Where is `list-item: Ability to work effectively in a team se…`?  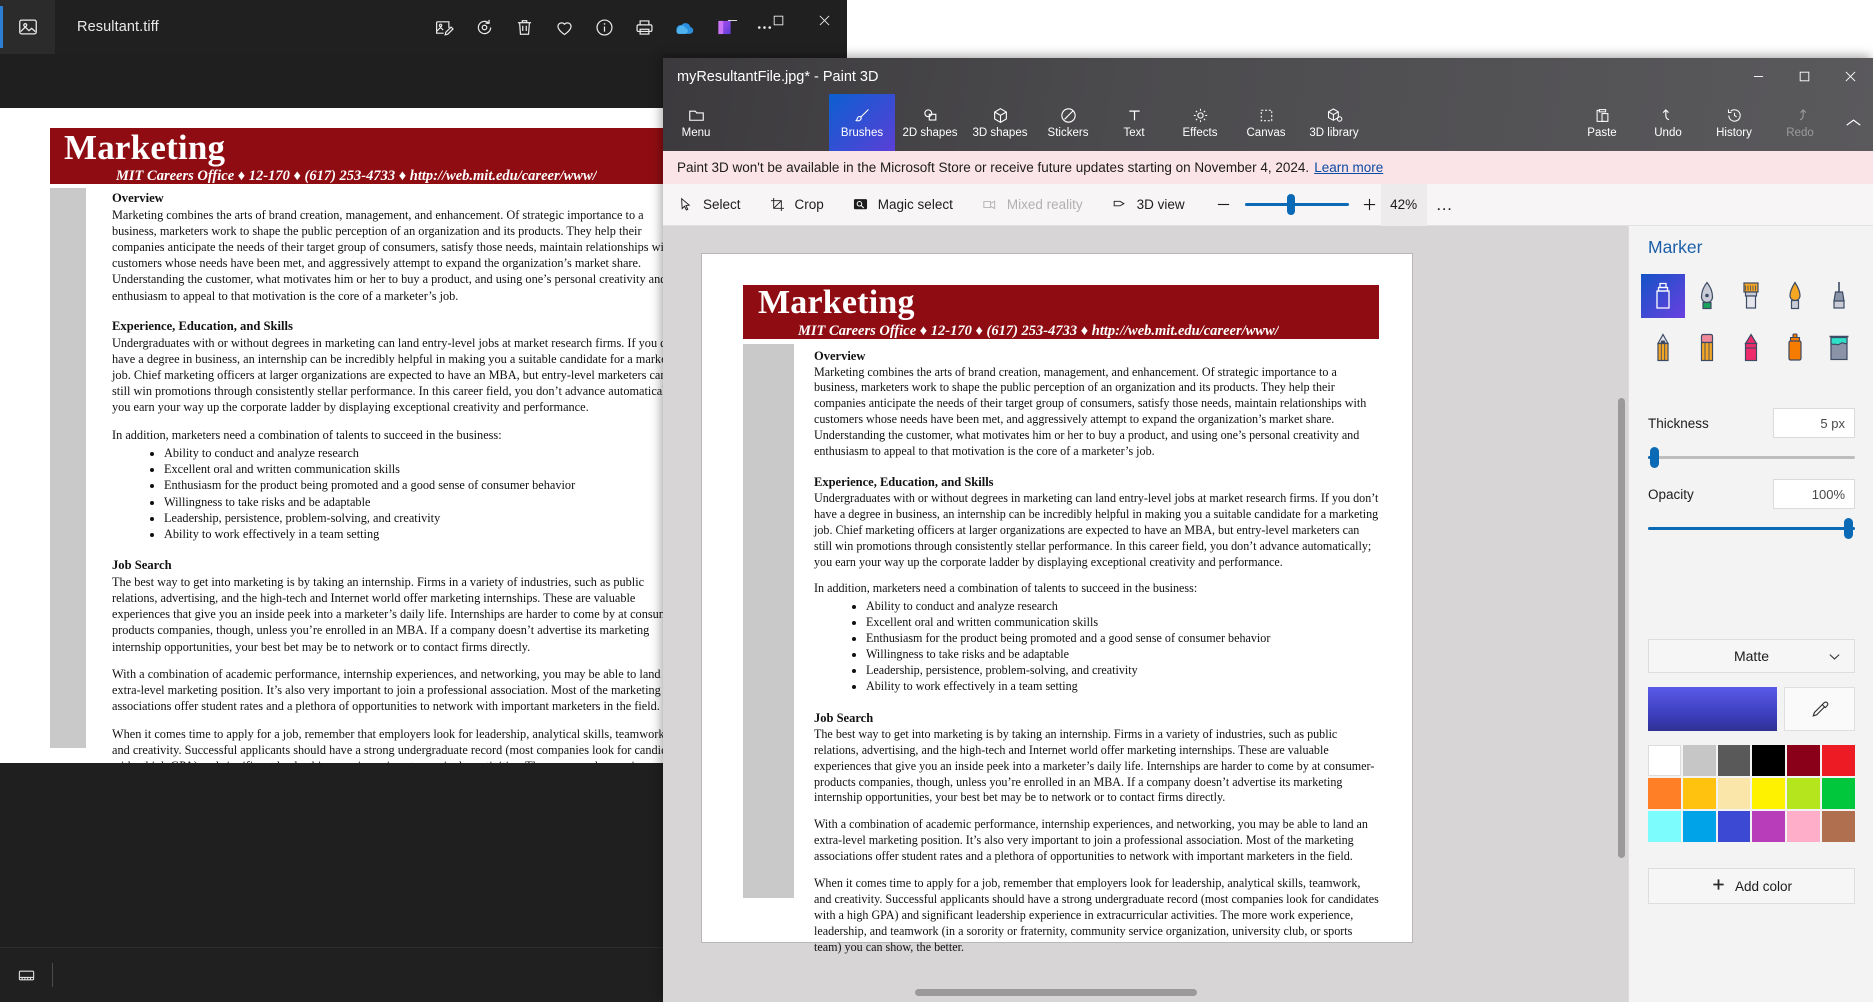
list-item: Ability to work effectively in a team se… is located at coordinates (1123, 687).